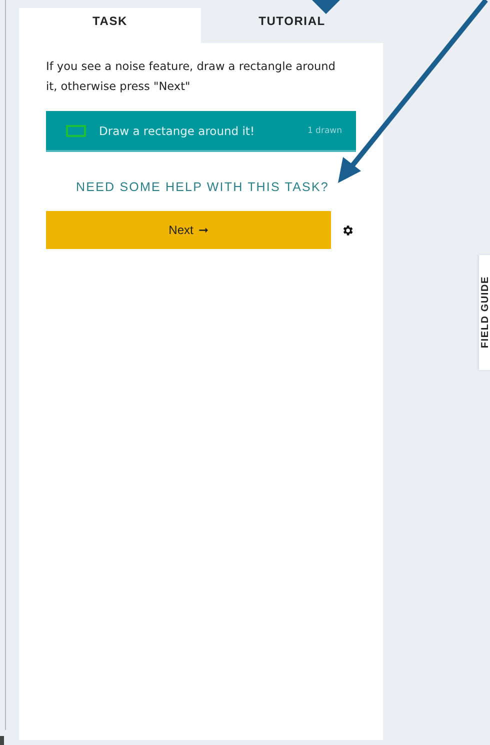 The width and height of the screenshot is (490, 745). I want to click on next-button: Next ➞, so click(188, 230).